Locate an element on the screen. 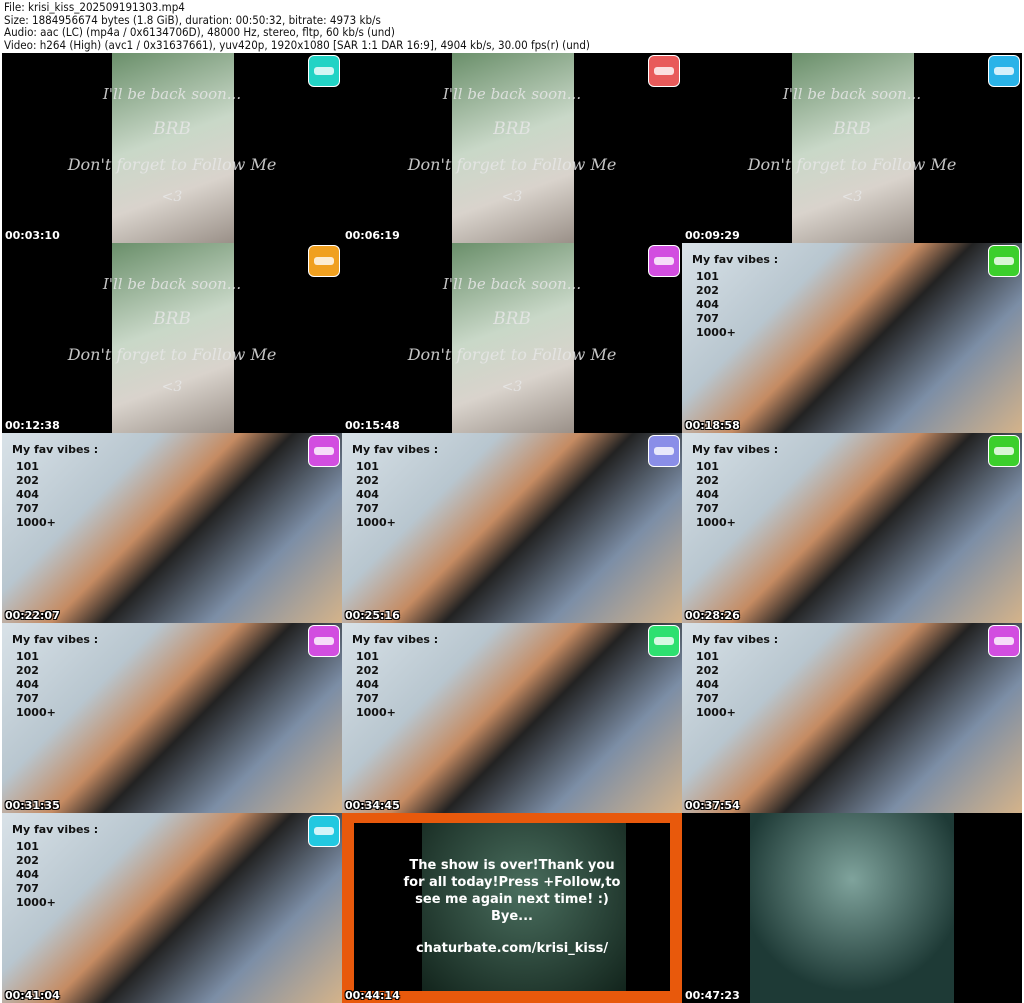  timestamp: 00:28:26 is located at coordinates (712, 615).